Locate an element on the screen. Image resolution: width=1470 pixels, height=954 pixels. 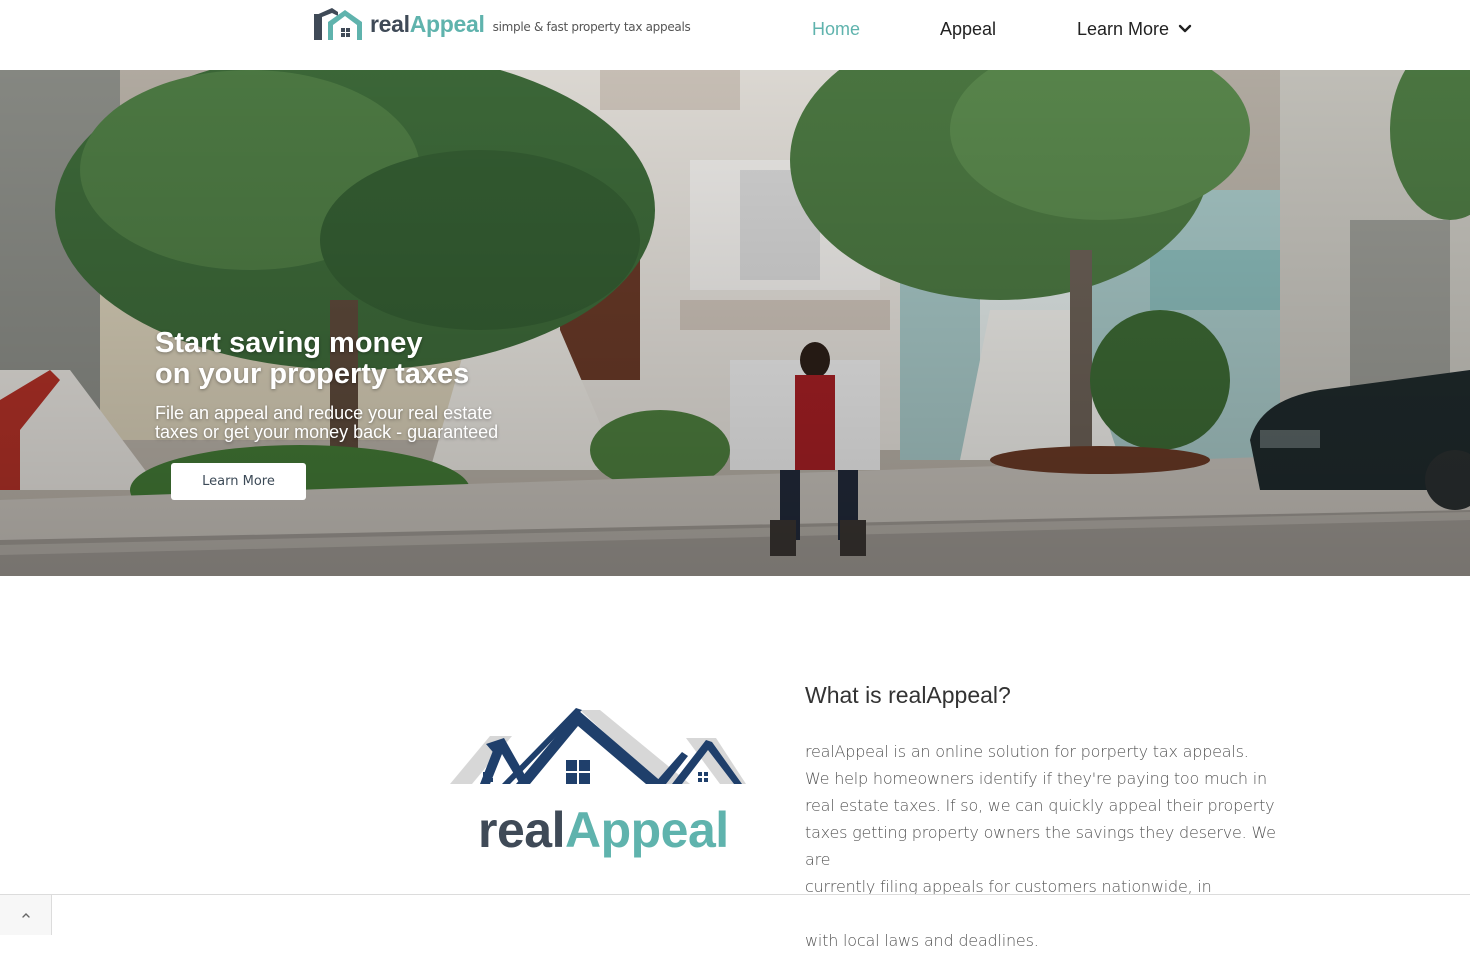
nav-home-label: Home is located at coordinates (836, 28).